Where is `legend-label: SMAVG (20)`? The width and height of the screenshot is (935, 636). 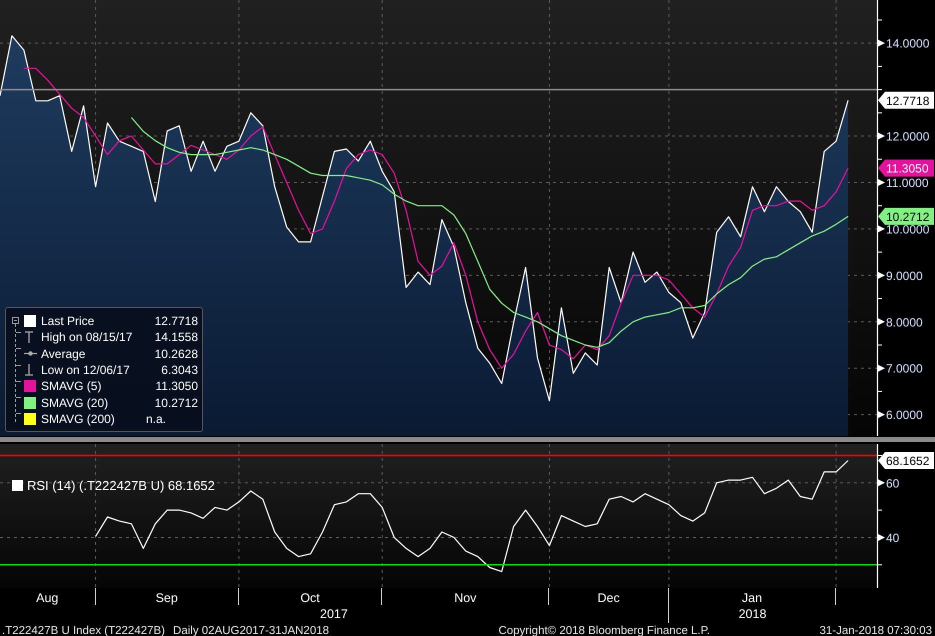
legend-label: SMAVG (20) is located at coordinates (75, 403).